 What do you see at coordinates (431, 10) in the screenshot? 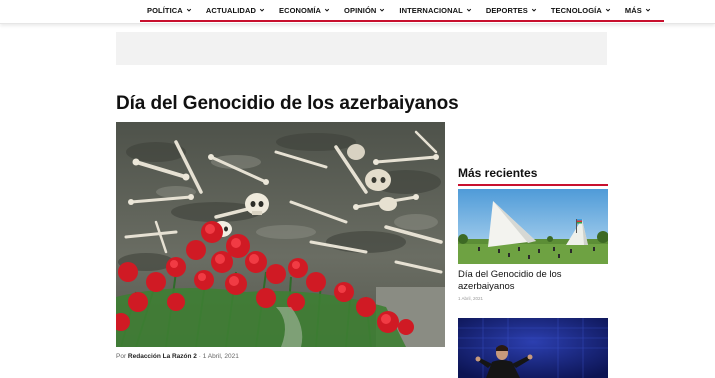
I see `nav-item-label: INTERNACIONAL` at bounding box center [431, 10].